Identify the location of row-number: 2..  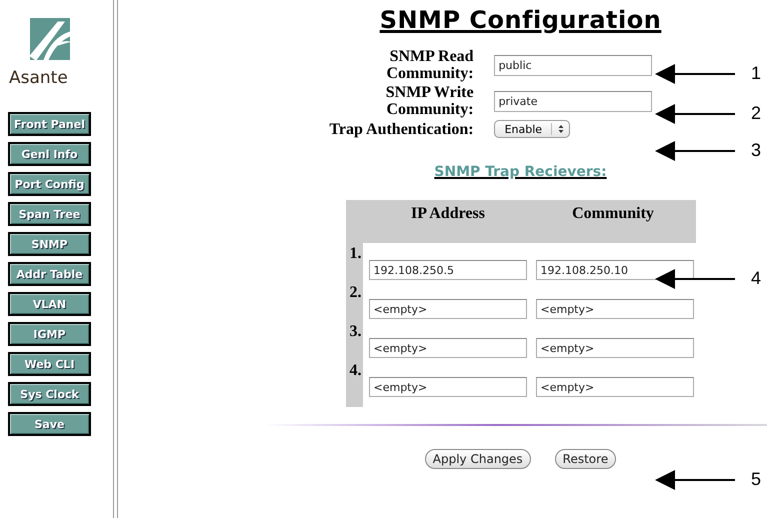
(356, 293).